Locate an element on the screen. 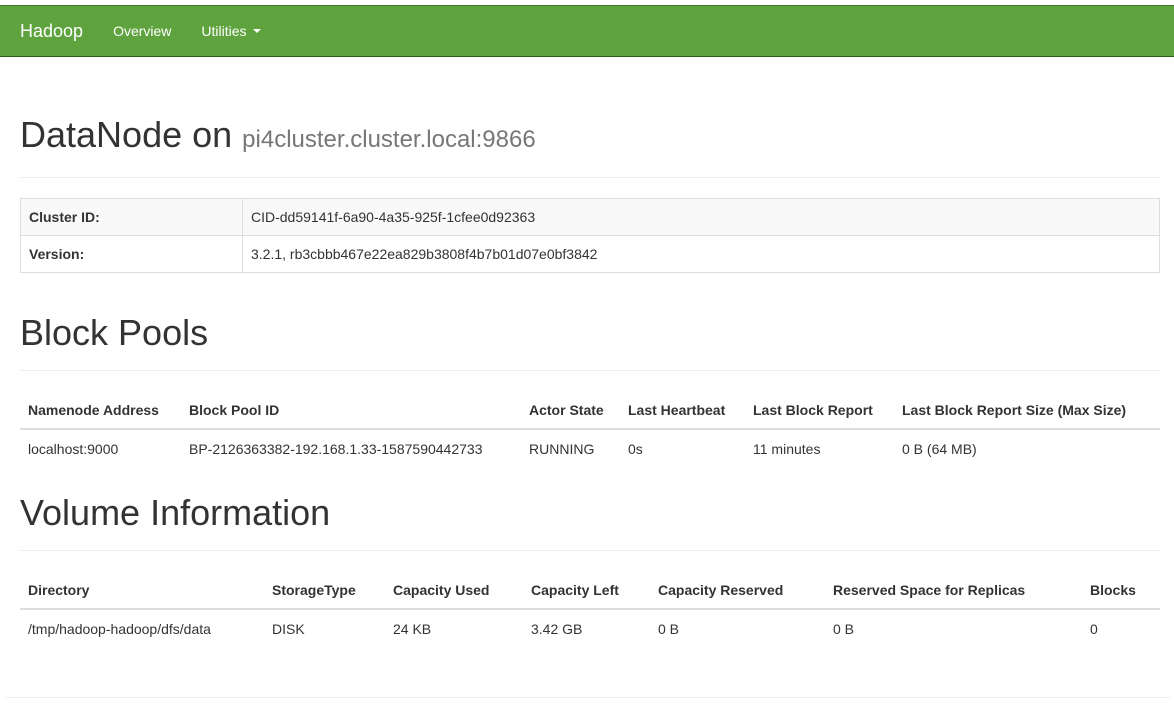 This screenshot has width=1174, height=721. column-header: Capacity Reserved is located at coordinates (737, 590).